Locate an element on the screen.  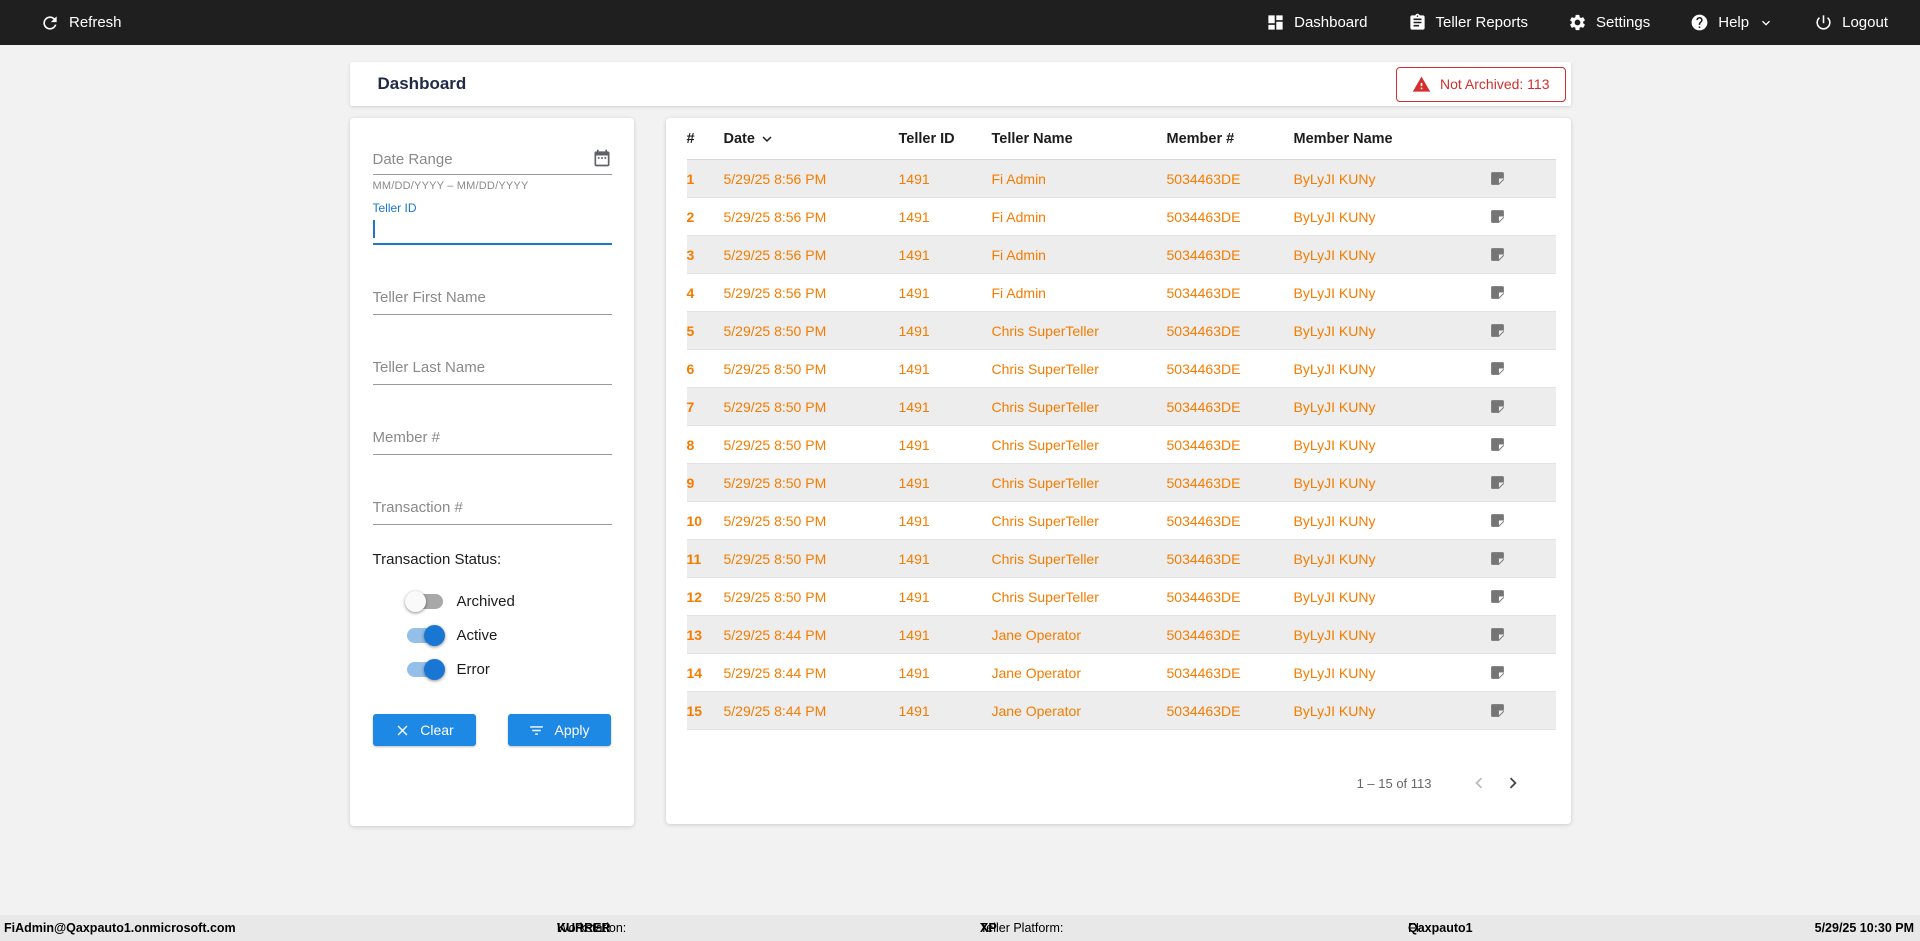
nav-dashboard-label: Dashboard is located at coordinates (1331, 22).